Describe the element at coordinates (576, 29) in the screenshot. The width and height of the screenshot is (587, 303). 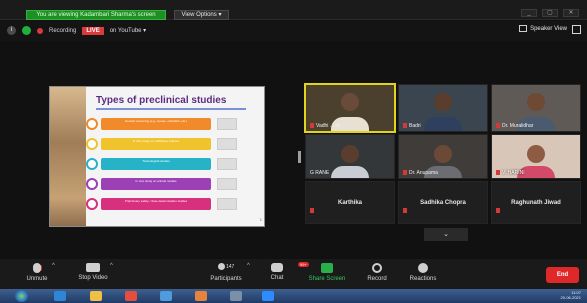
I see `fullscreen-icon` at that location.